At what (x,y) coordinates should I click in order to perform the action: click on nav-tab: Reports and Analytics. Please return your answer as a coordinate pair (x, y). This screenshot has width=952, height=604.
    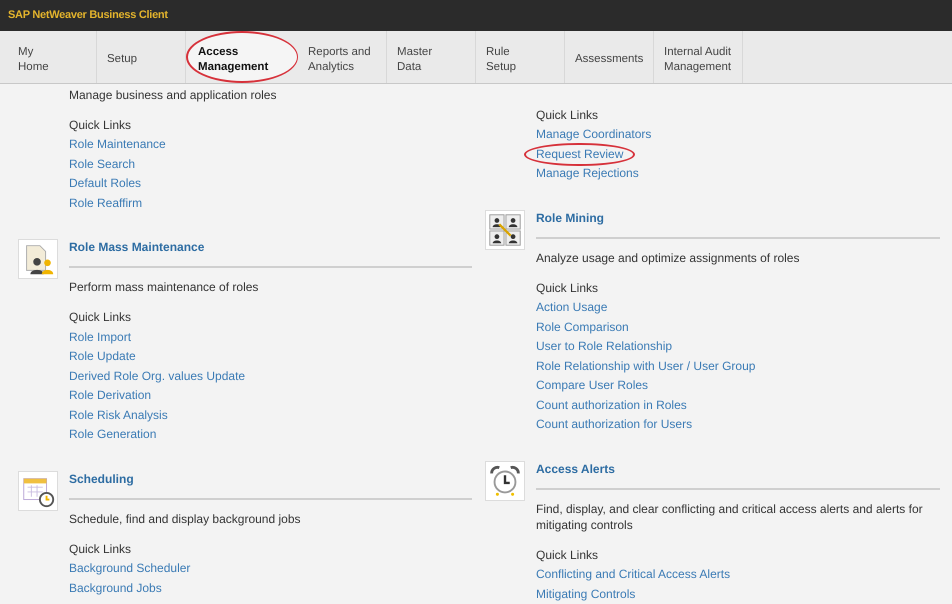
    Looking at the image, I should click on (342, 56).